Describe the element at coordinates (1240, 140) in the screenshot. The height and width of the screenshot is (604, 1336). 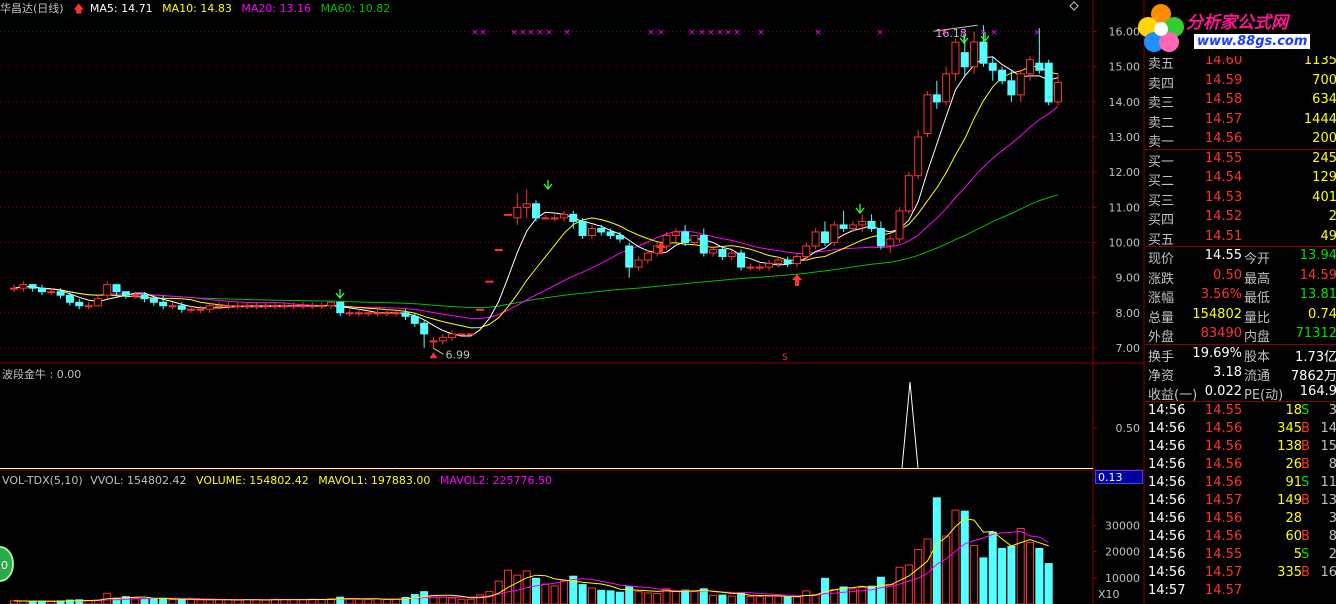
I see `ask-row: 卖一 14.56 200` at that location.